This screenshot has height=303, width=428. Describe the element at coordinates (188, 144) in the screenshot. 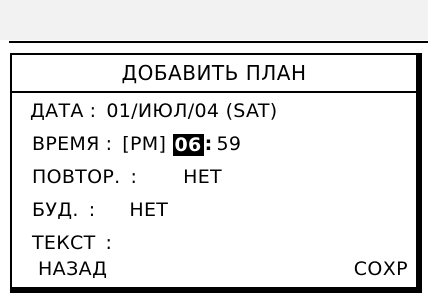

I see `time-hour-selected: 06` at that location.